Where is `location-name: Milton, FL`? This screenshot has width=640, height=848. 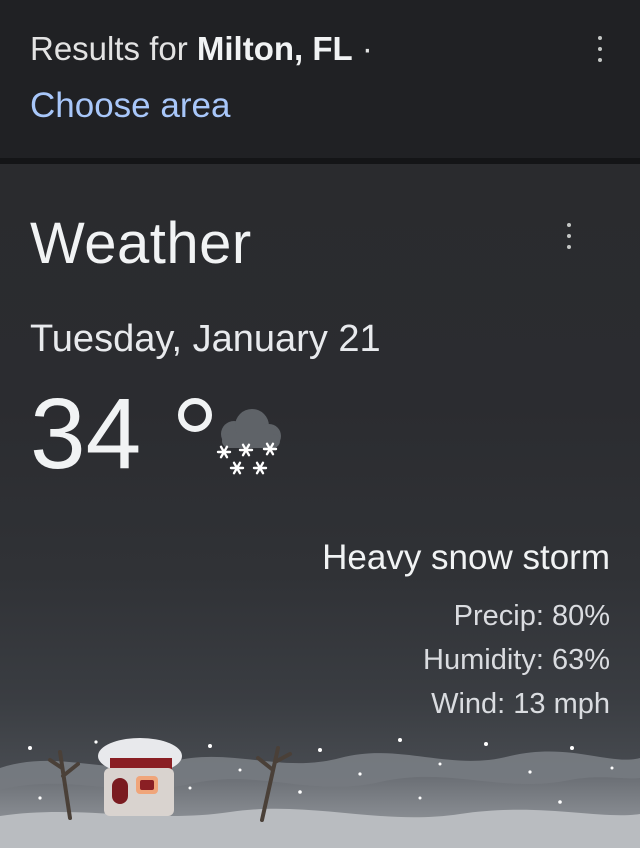
location-name: Milton, FL is located at coordinates (274, 48).